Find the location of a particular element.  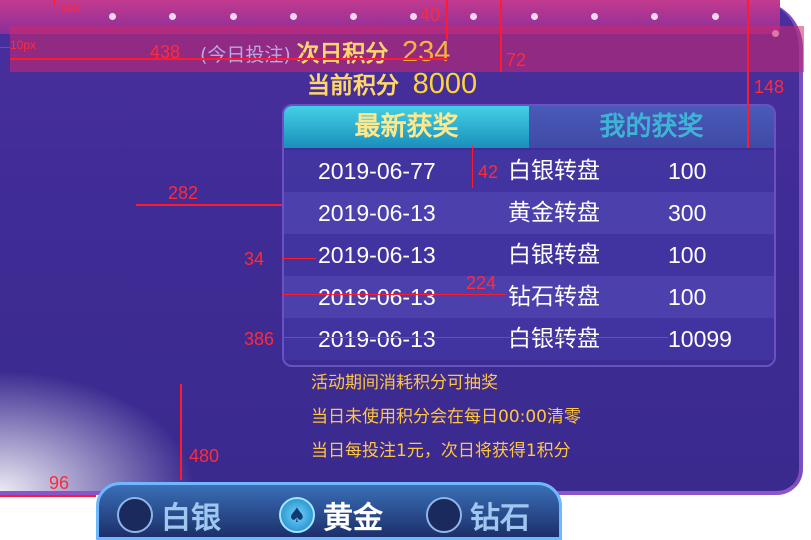

guide-label: 72 is located at coordinates (516, 60).